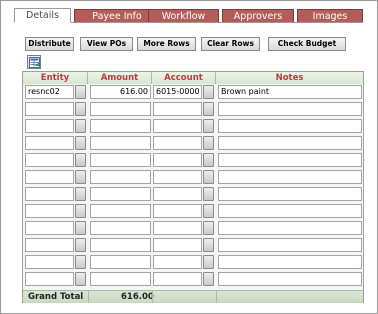  I want to click on column-header-amount: Amount, so click(120, 78).